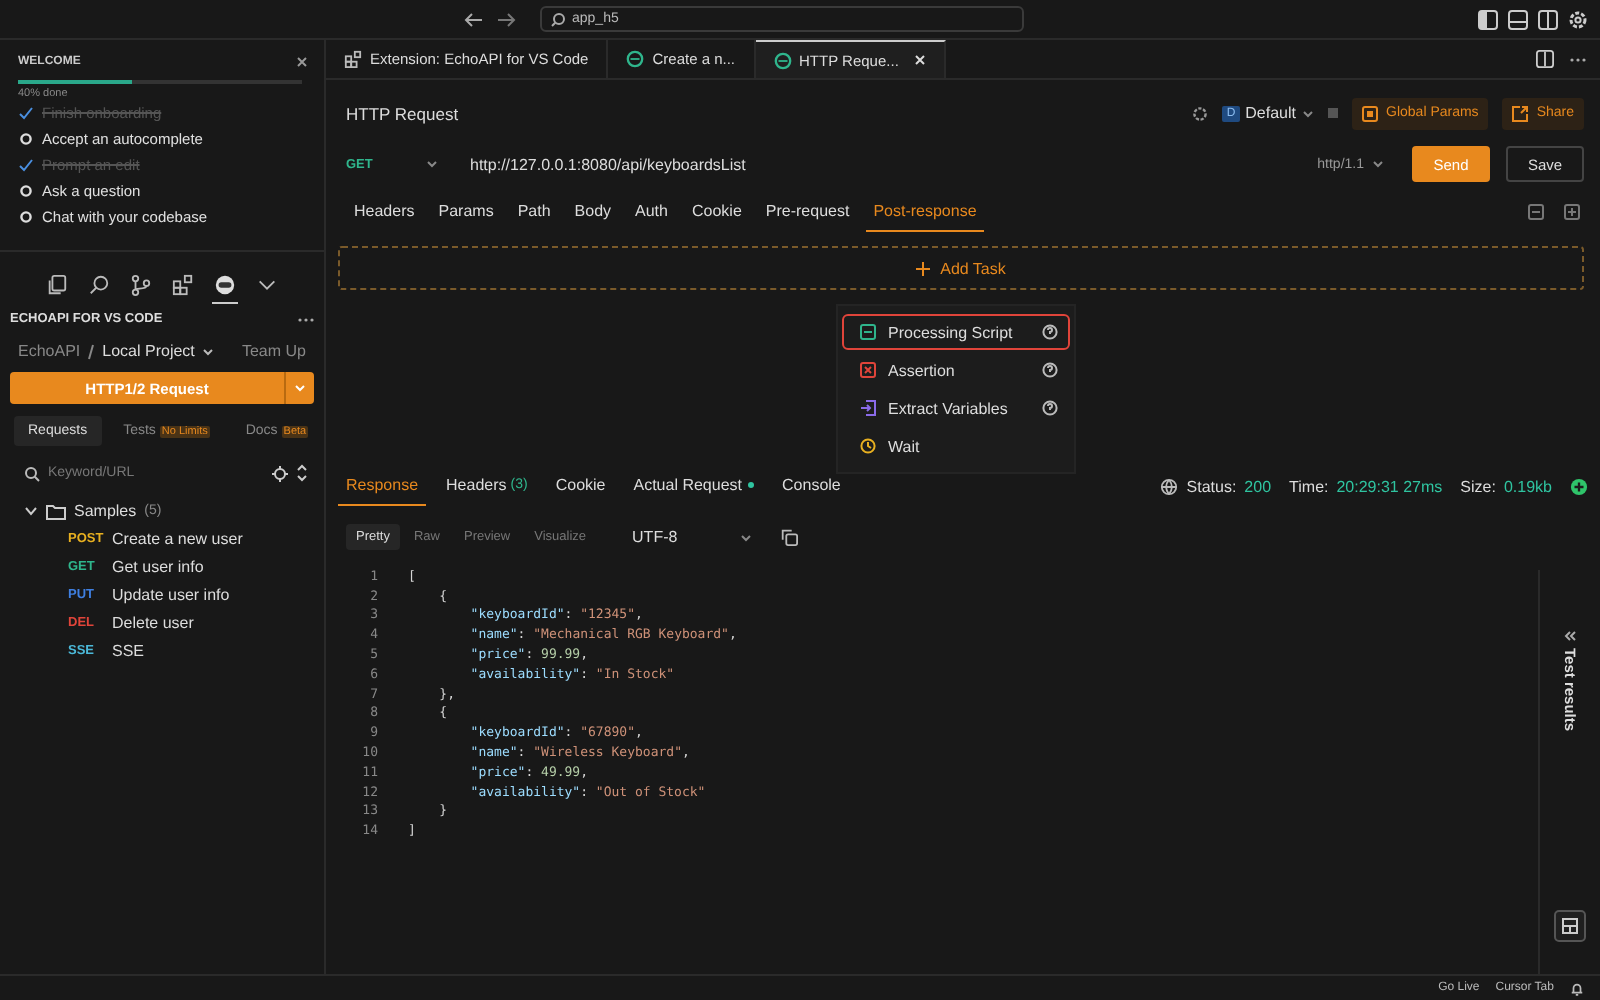 This screenshot has height=1000, width=1600. Describe the element at coordinates (593, 212) in the screenshot. I see `request-tab: Body` at that location.